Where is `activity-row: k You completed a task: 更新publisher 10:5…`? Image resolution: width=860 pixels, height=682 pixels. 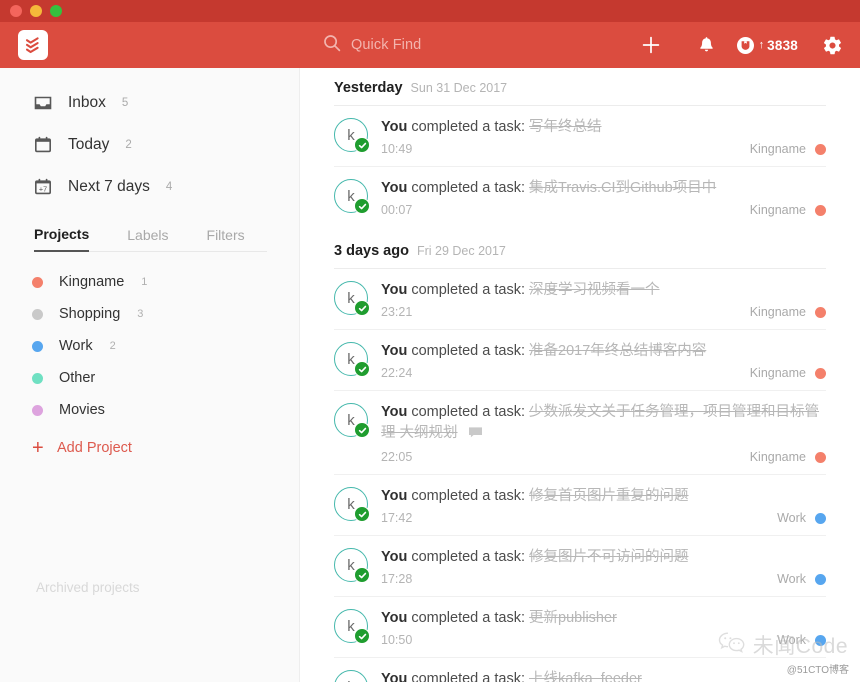 activity-row: k You completed a task: 更新publisher 10:5… is located at coordinates (580, 626).